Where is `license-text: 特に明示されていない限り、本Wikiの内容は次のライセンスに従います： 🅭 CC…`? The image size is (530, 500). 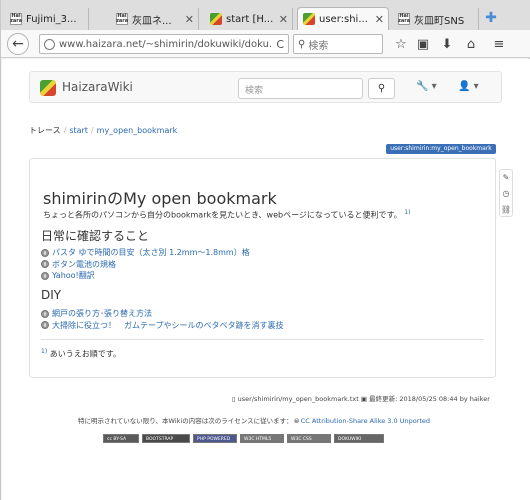 license-text: 特に明示されていない限り、本Wikiの内容は次のライセンスに従います： 🅭 CC… is located at coordinates (254, 420).